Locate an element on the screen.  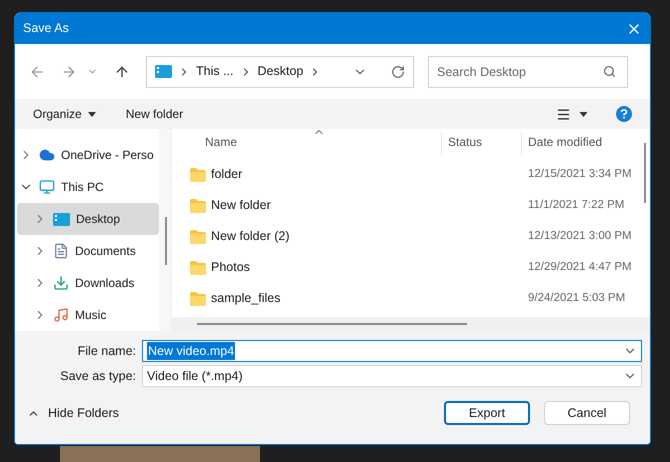
sidebar-item: Downloads is located at coordinates (88, 283).